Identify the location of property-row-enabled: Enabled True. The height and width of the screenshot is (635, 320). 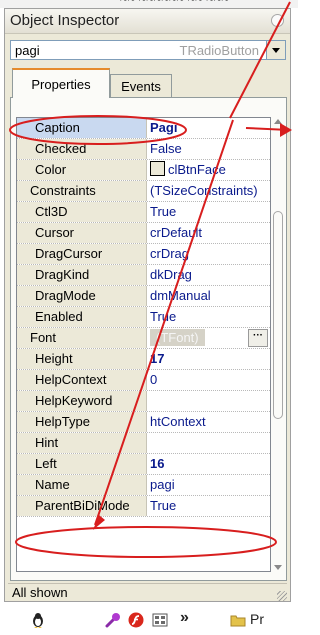
(143, 317).